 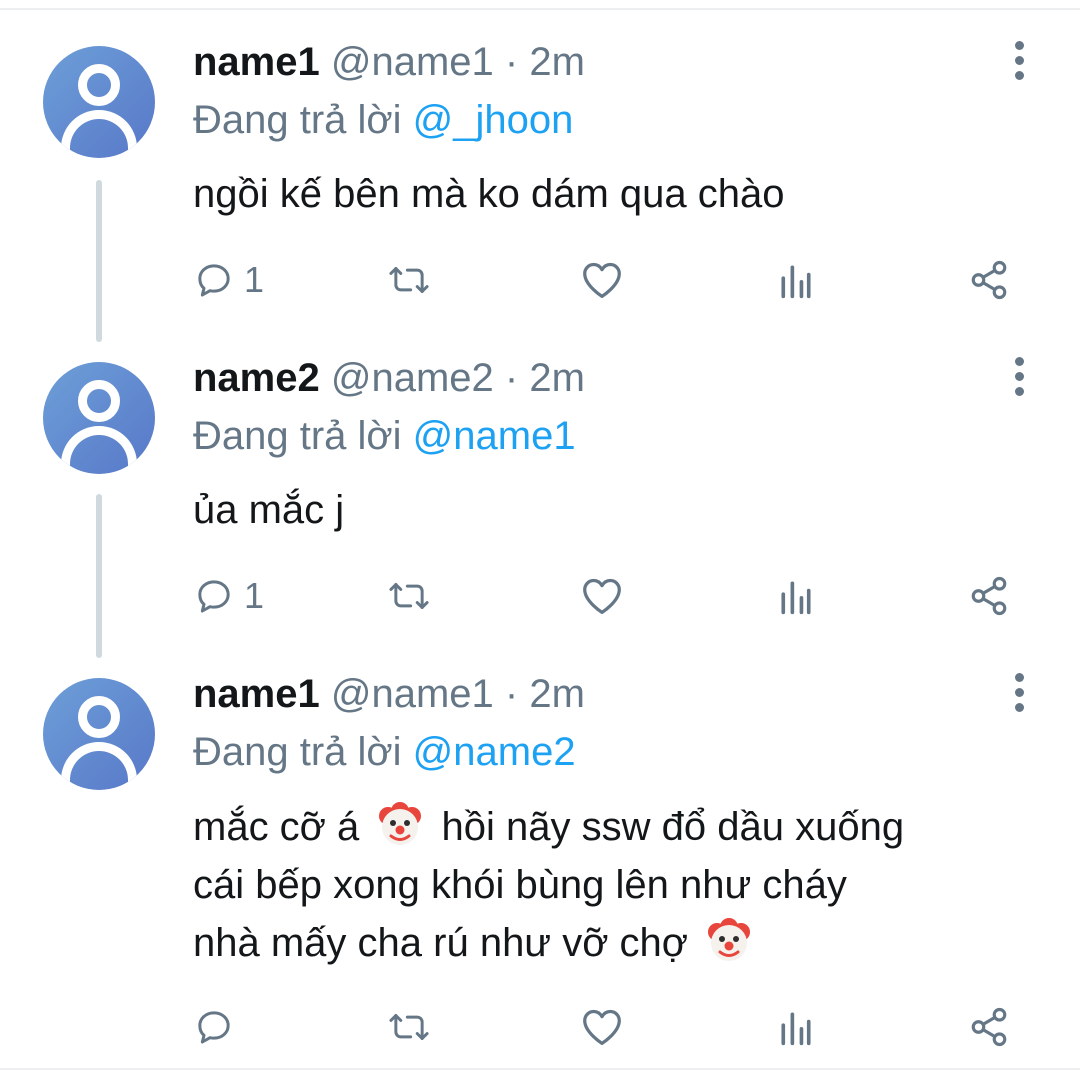 I want to click on reply-button, so click(x=219, y=1027).